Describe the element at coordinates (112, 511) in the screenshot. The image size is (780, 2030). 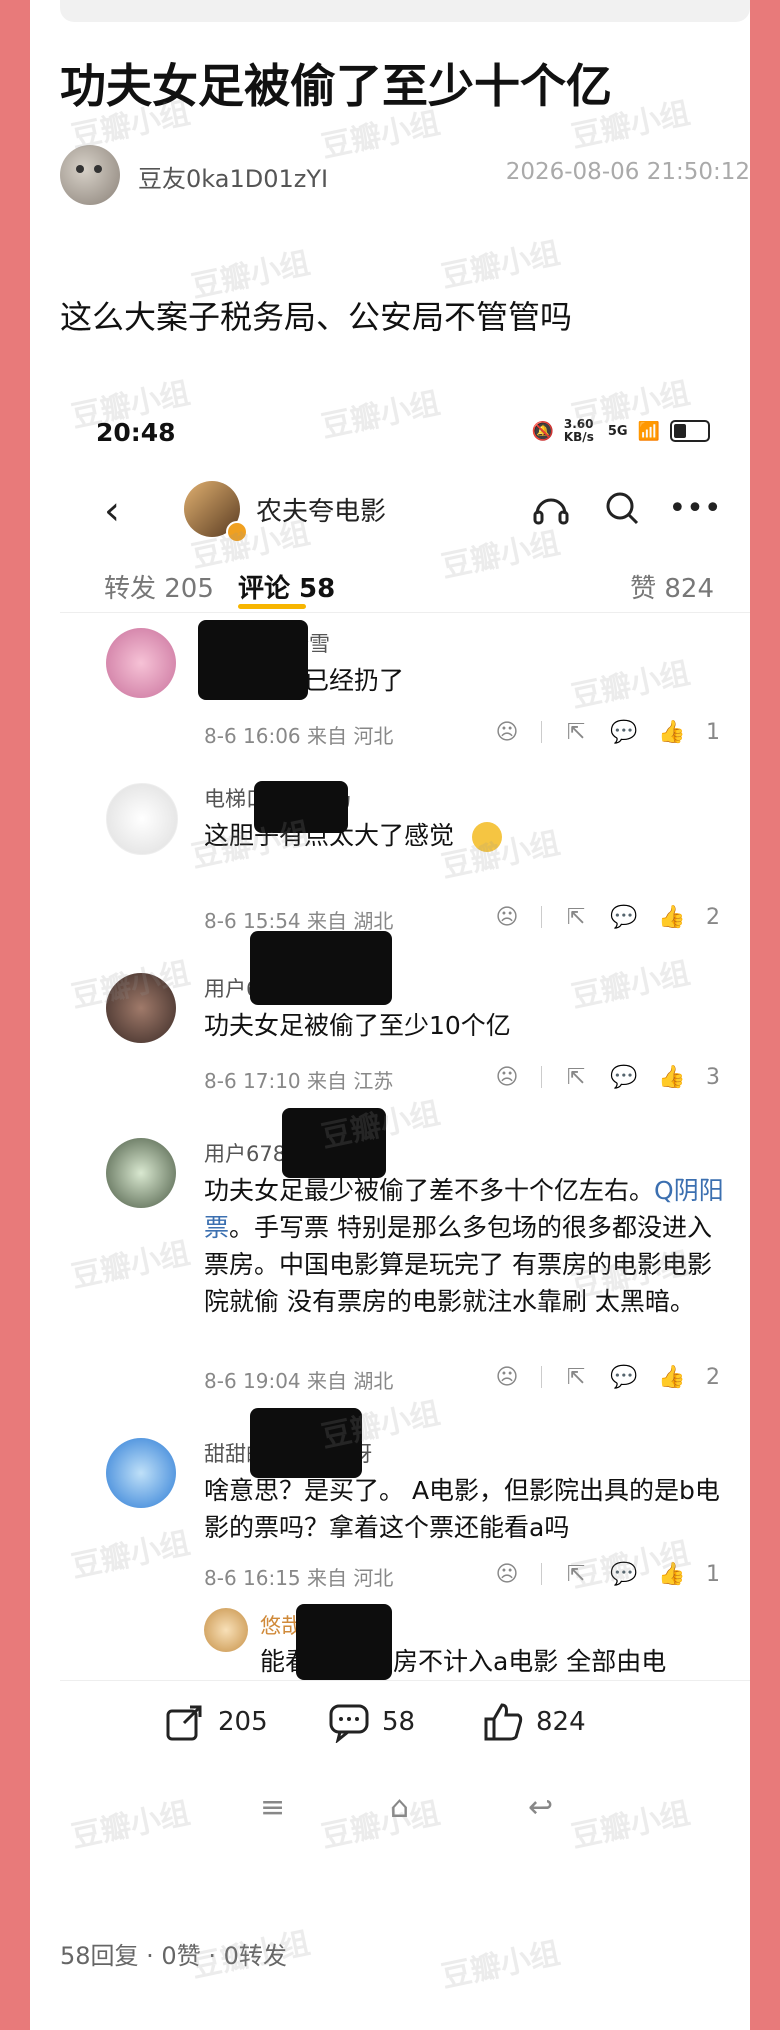
I see `back-icon: ‹` at that location.